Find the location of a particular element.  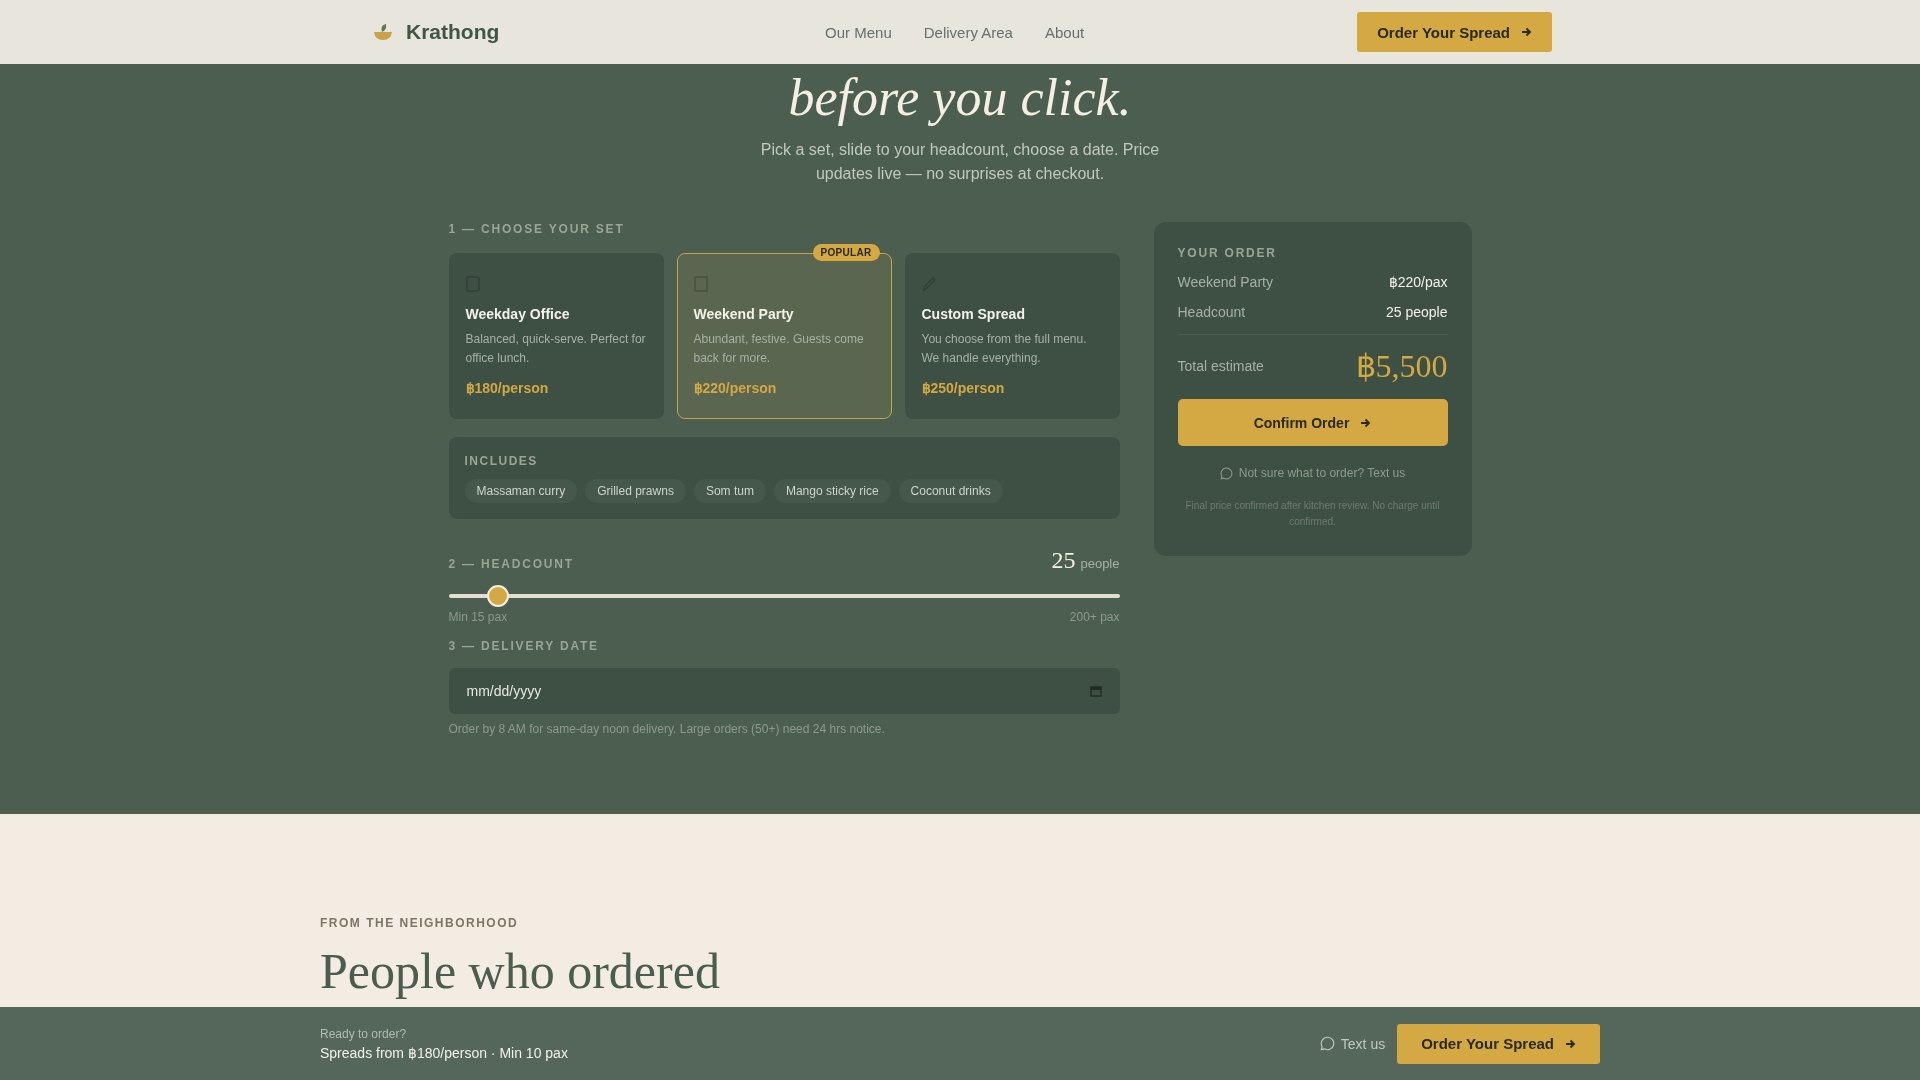

set-price: ฿220/person is located at coordinates (735, 388).